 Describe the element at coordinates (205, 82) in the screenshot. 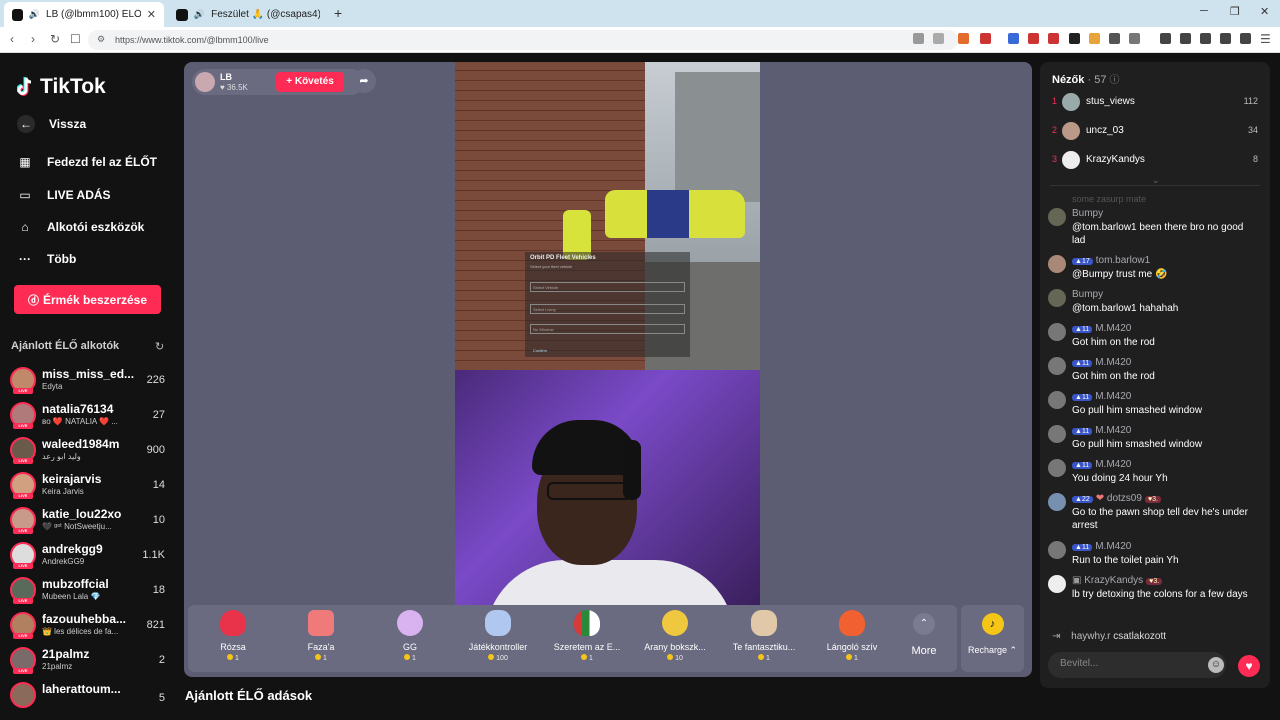

I see `host-avatar` at that location.